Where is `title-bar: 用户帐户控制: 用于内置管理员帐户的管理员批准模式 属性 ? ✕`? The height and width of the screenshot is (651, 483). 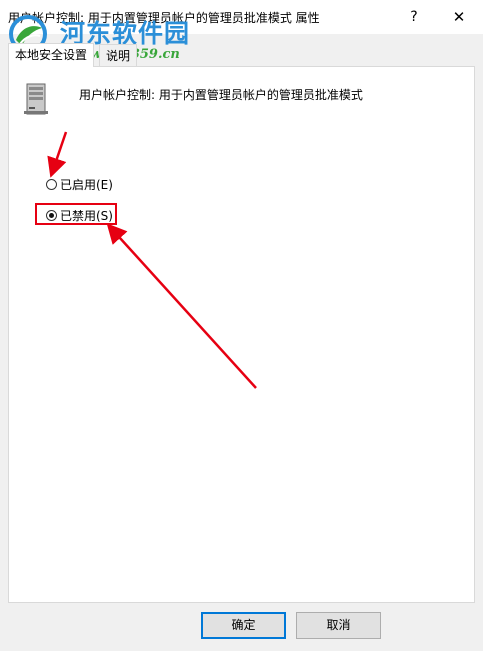 title-bar: 用户帐户控制: 用于内置管理员帐户的管理员批准模式 属性 ? ✕ is located at coordinates (241, 17).